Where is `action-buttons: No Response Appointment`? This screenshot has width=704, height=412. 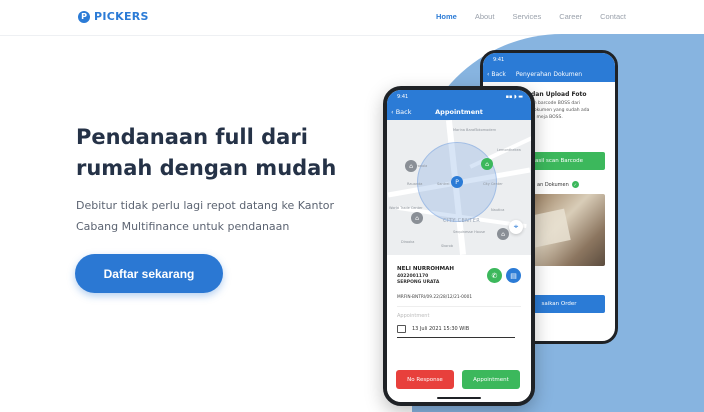
action-buttons: No Response Appointment is located at coordinates (458, 379).